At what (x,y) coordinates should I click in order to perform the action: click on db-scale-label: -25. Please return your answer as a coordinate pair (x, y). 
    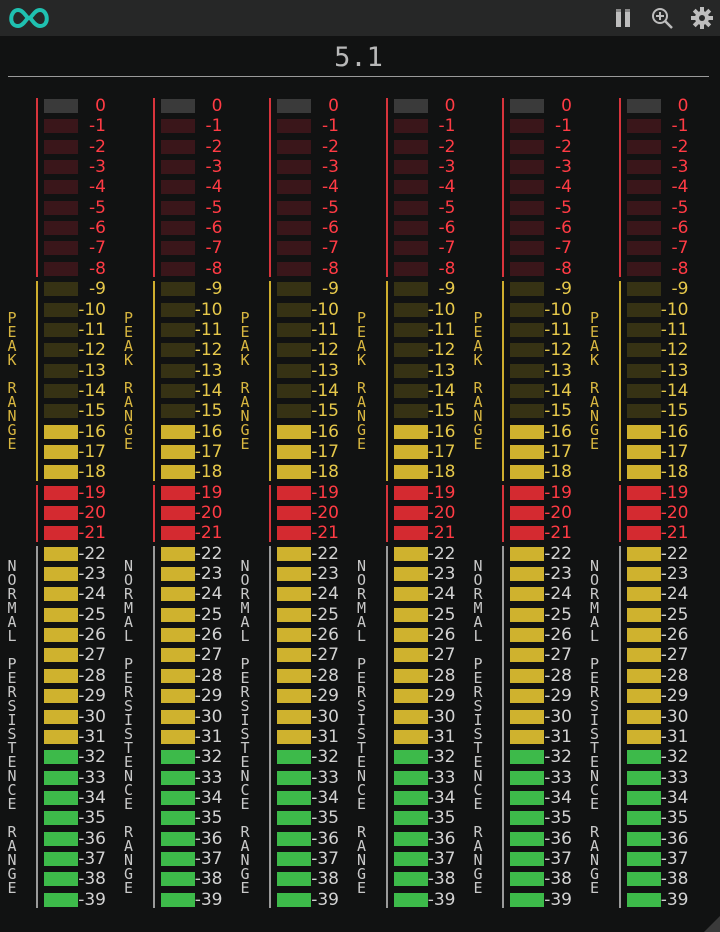
    Looking at the image, I should click on (325, 614).